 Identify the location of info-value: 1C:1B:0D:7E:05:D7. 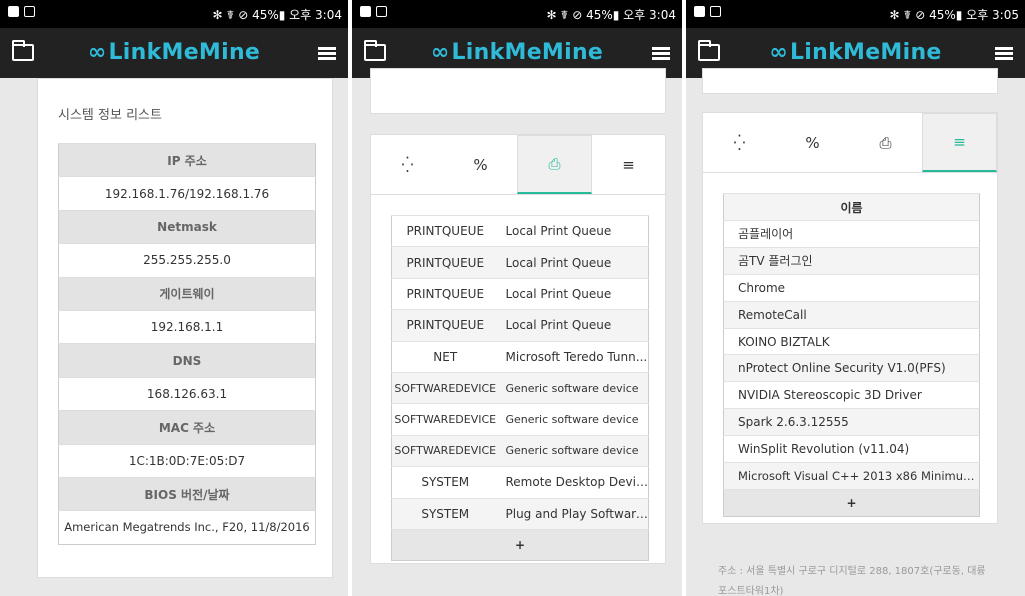
(187, 460).